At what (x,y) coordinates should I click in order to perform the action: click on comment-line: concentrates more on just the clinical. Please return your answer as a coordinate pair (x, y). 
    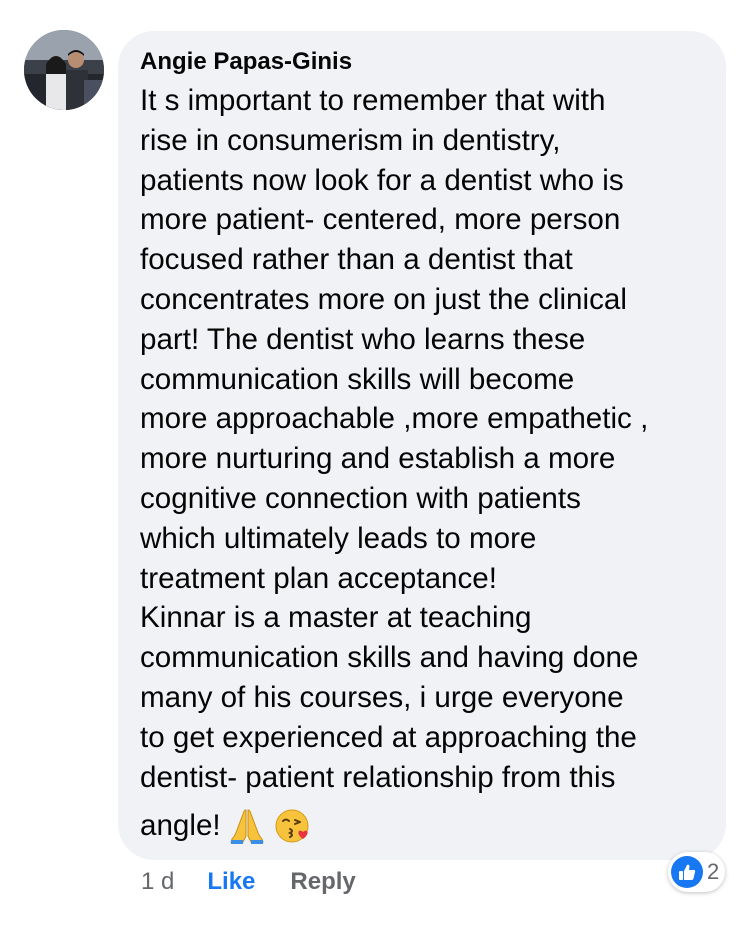
    Looking at the image, I should click on (383, 299).